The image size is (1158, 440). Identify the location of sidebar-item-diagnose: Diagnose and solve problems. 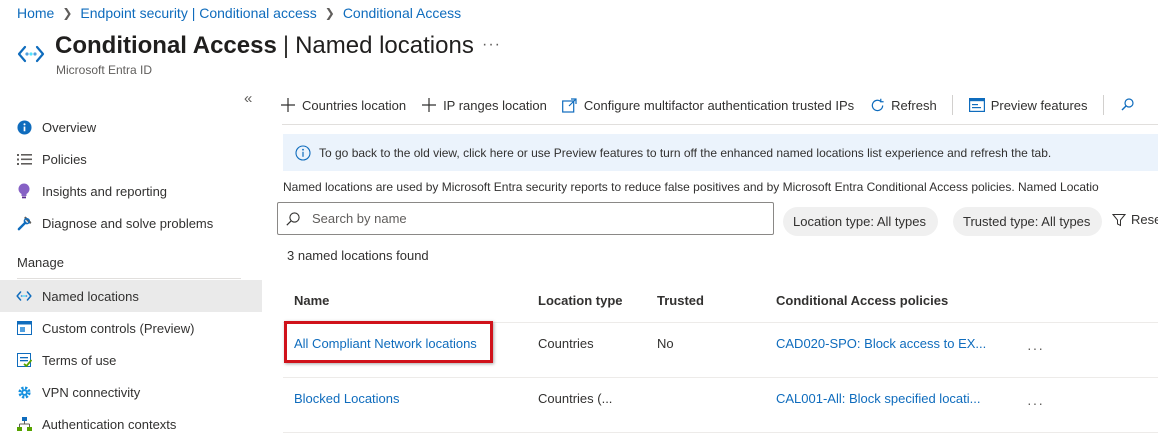
(131, 223).